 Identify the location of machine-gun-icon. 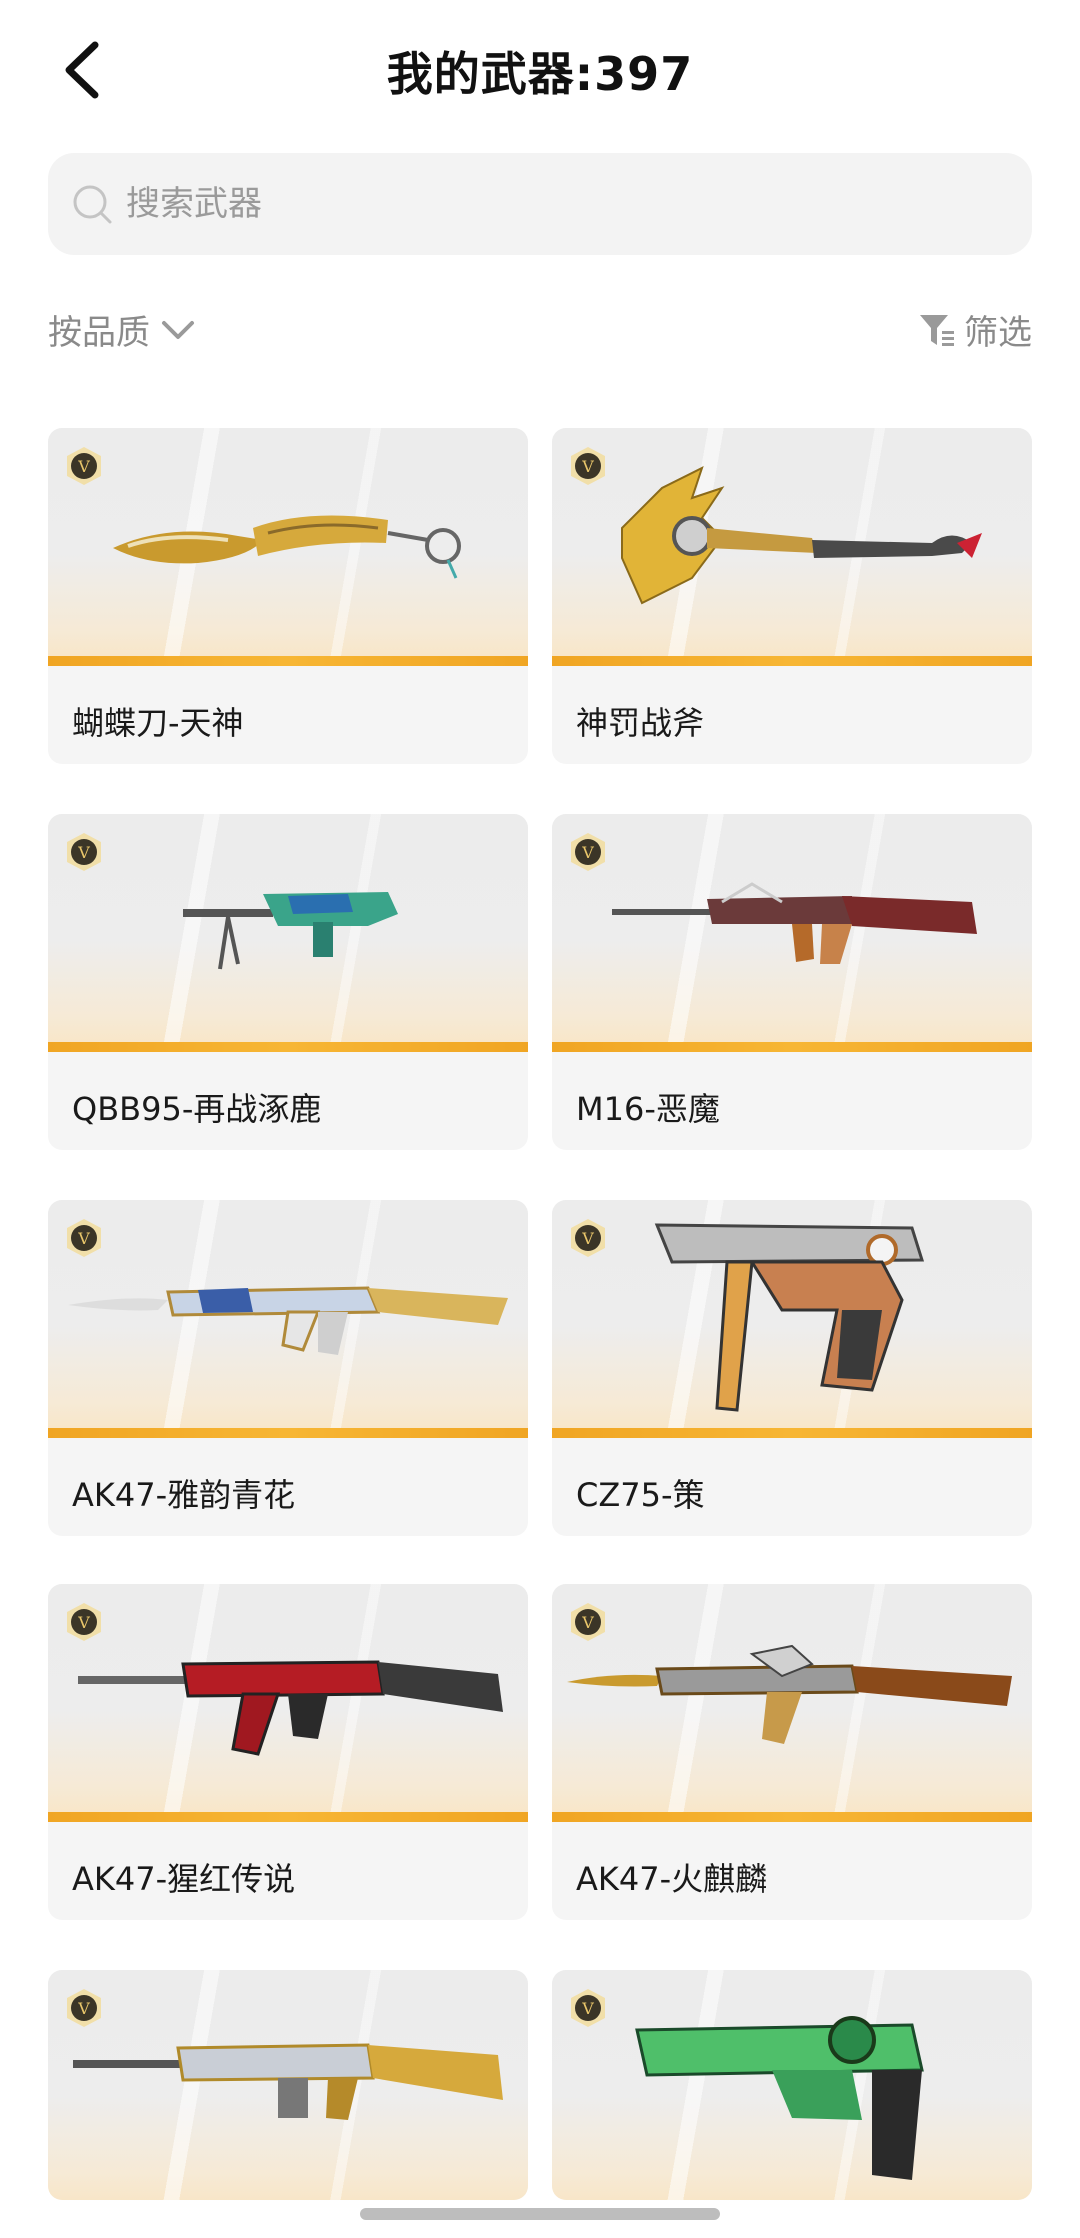
(290, 931).